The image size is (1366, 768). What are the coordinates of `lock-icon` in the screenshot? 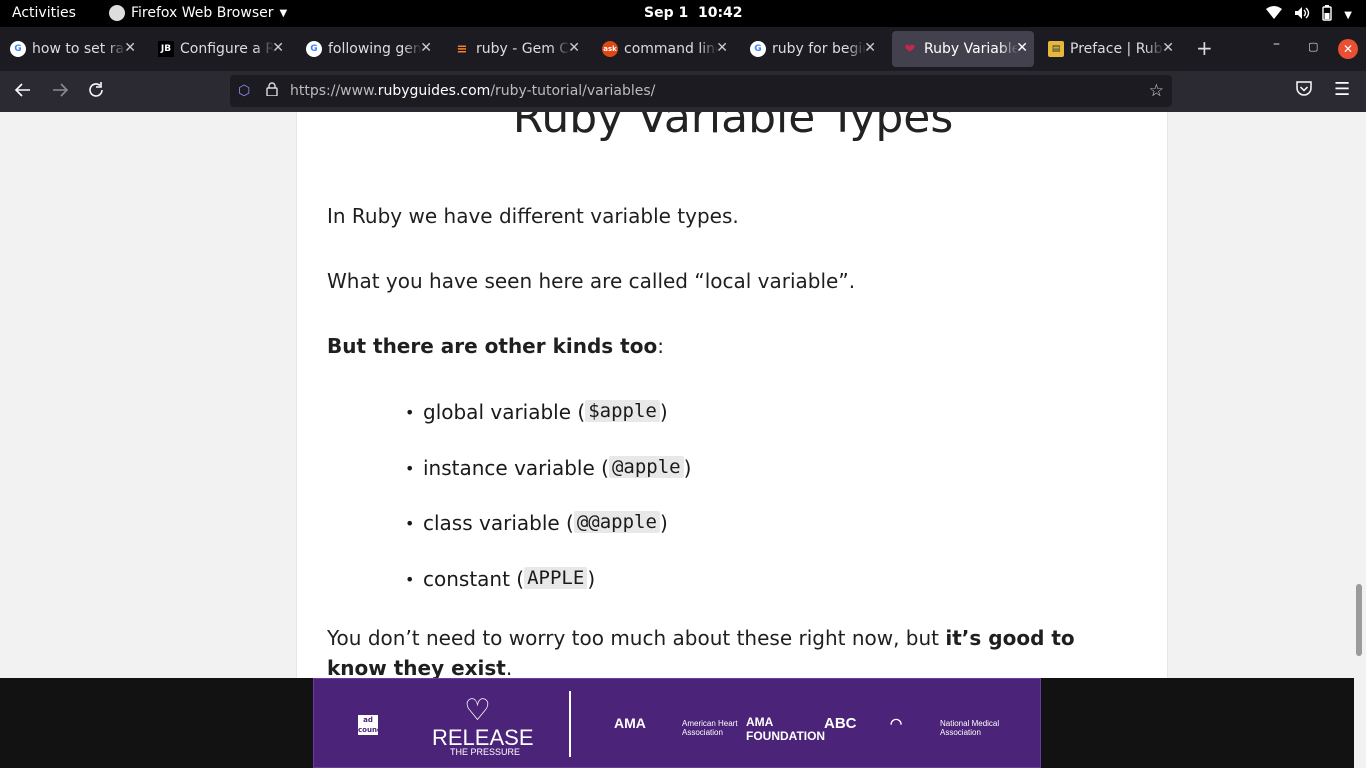 It's located at (273, 91).